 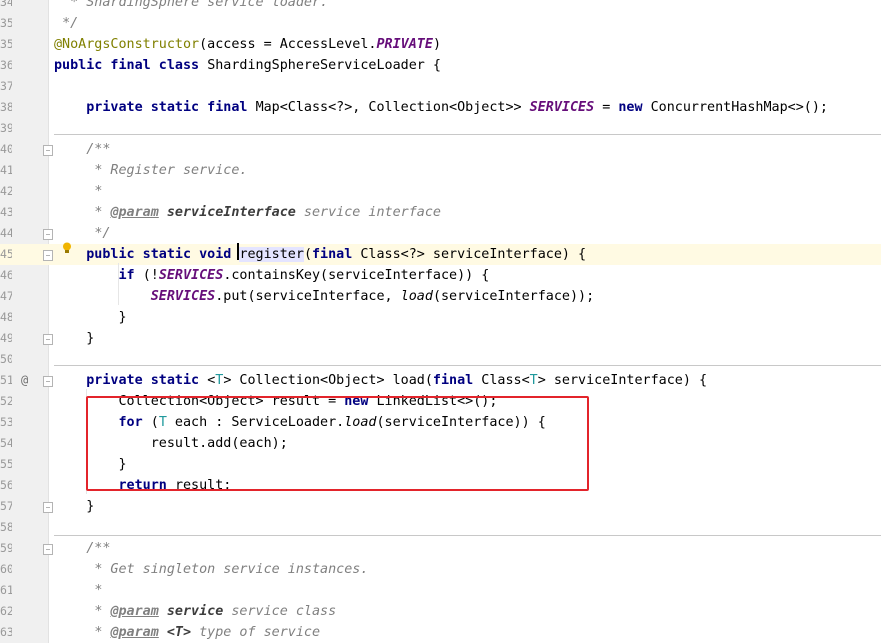 What do you see at coordinates (6, 401) in the screenshot?
I see `line-number: 52` at bounding box center [6, 401].